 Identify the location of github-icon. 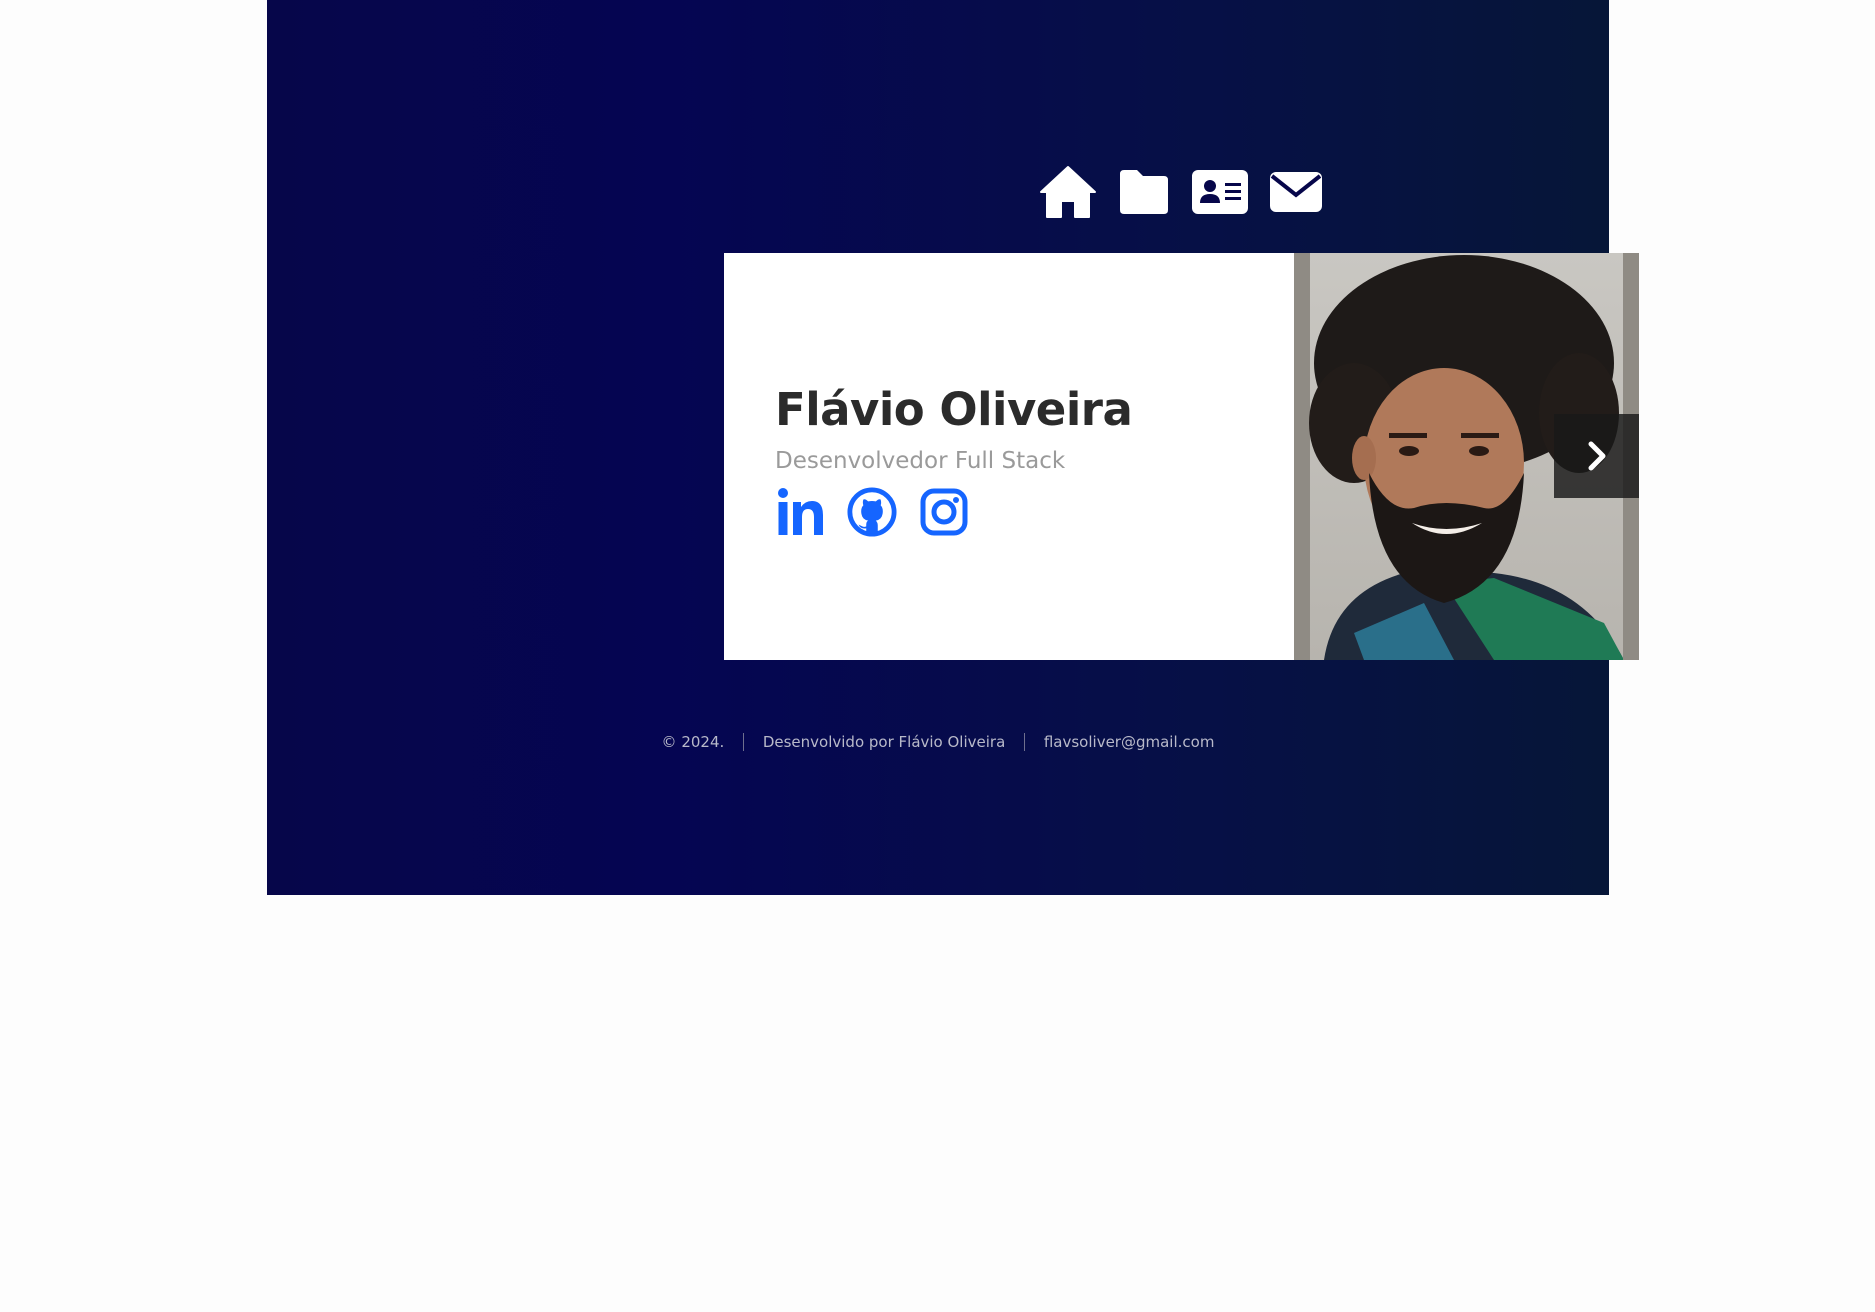
(872, 512).